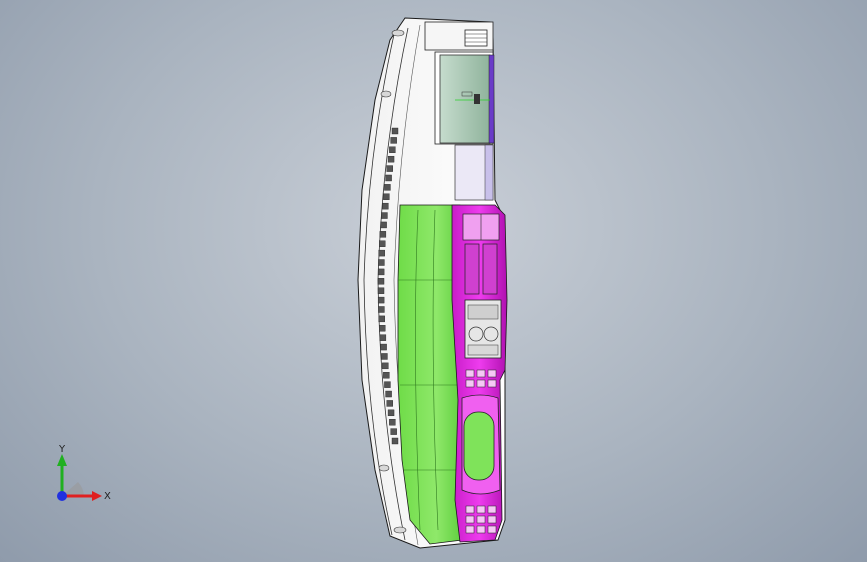 Image resolution: width=867 pixels, height=562 pixels. Describe the element at coordinates (479, 446) in the screenshot. I see `shifter-opening` at that location.